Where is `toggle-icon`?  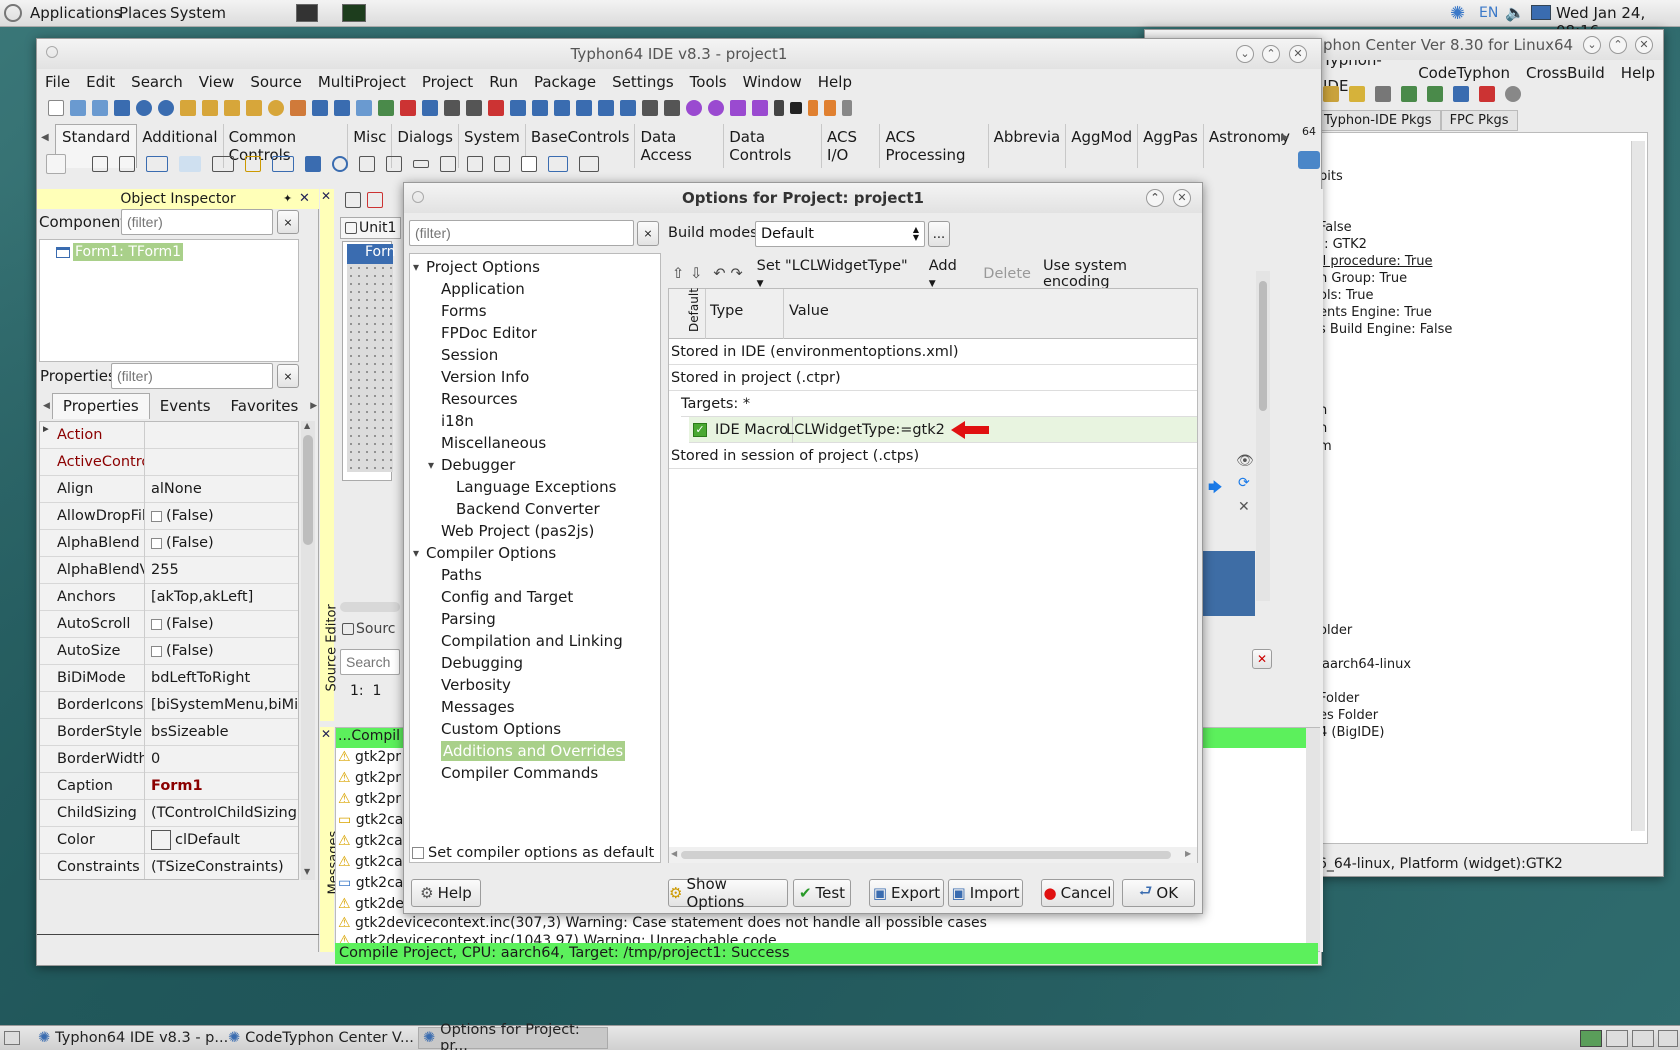 toggle-icon is located at coordinates (188, 108).